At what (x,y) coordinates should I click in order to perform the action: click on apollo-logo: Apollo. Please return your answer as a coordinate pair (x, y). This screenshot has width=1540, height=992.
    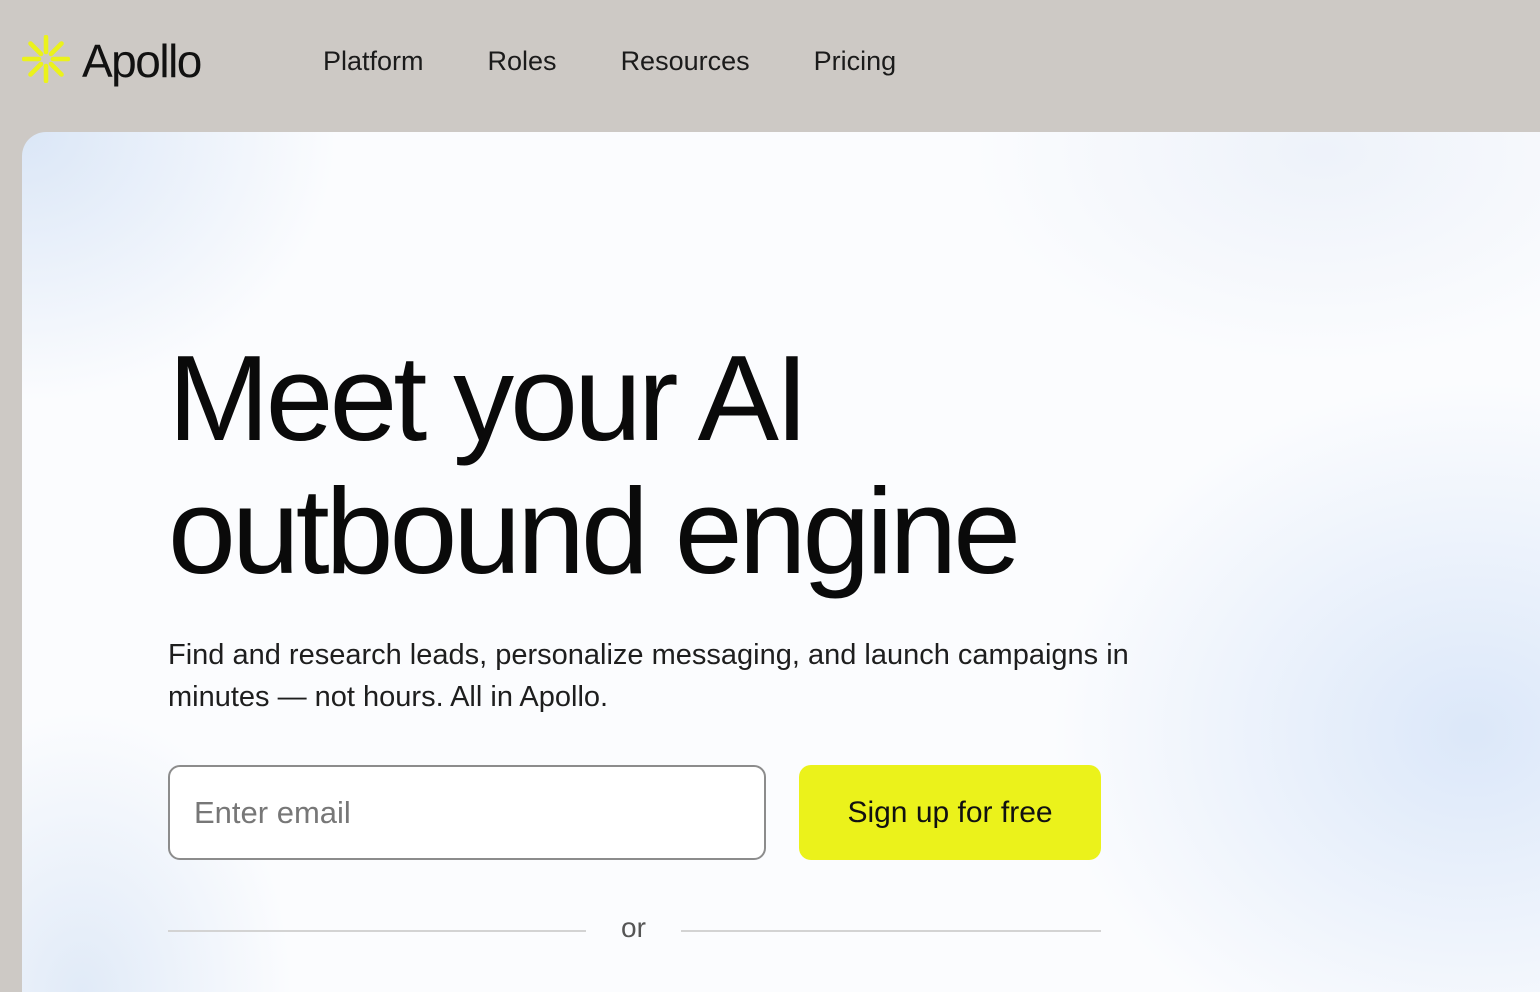
    Looking at the image, I should click on (112, 60).